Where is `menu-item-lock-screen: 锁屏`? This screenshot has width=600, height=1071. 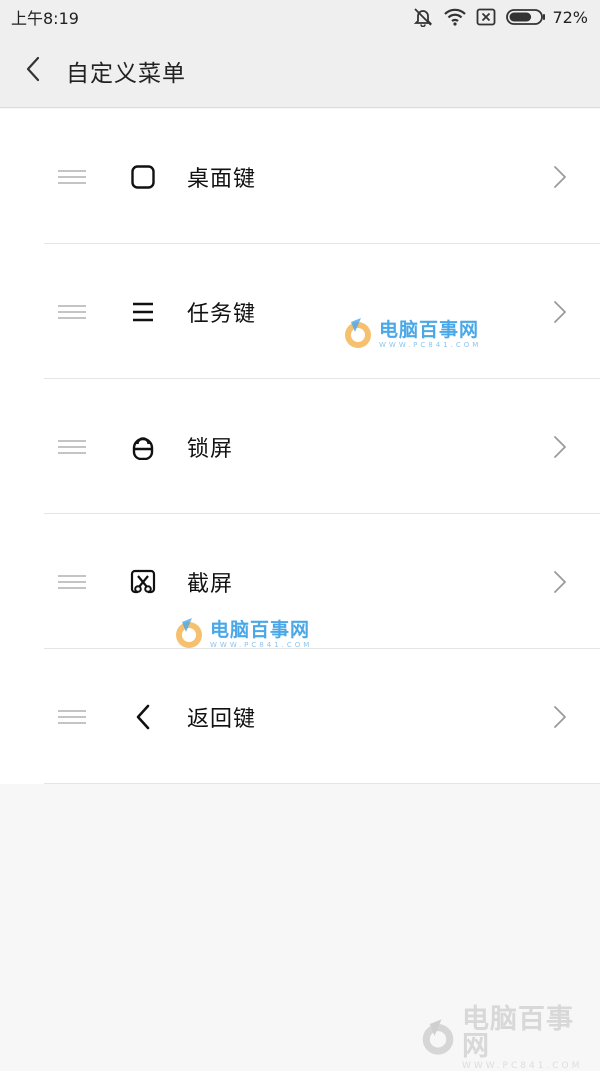
menu-item-lock-screen: 锁屏 is located at coordinates (300, 446).